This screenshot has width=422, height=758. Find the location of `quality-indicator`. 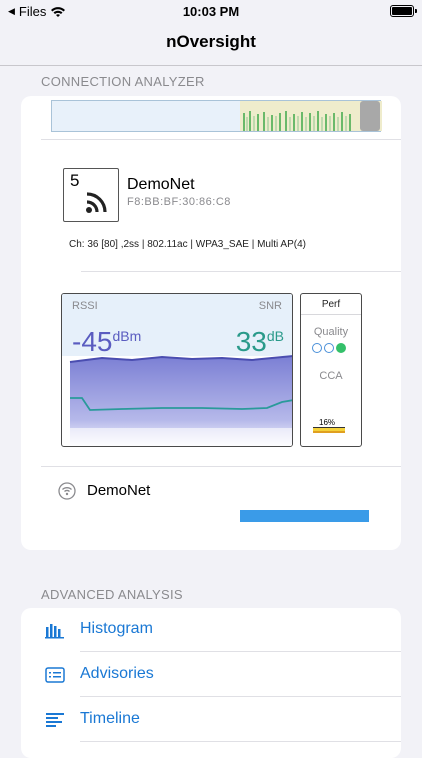

quality-indicator is located at coordinates (329, 348).